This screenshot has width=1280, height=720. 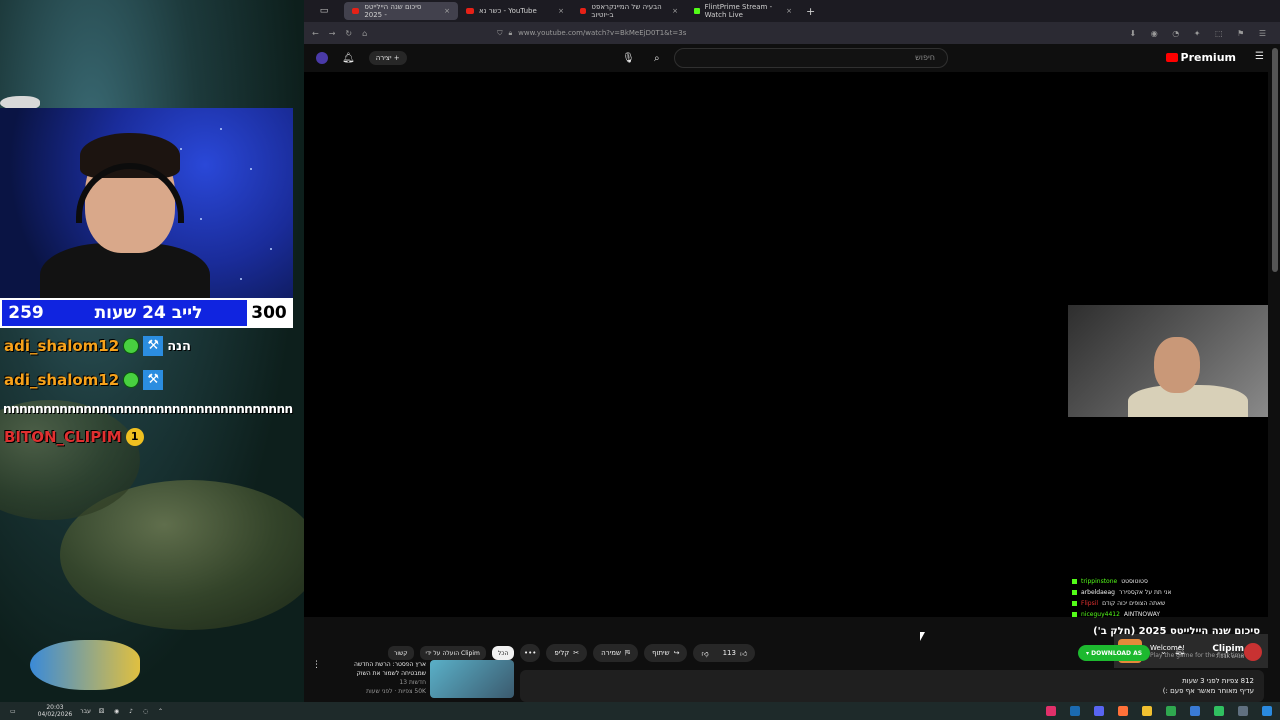 What do you see at coordinates (661, 653) in the screenshot?
I see `share-label: שיתוף` at bounding box center [661, 653].